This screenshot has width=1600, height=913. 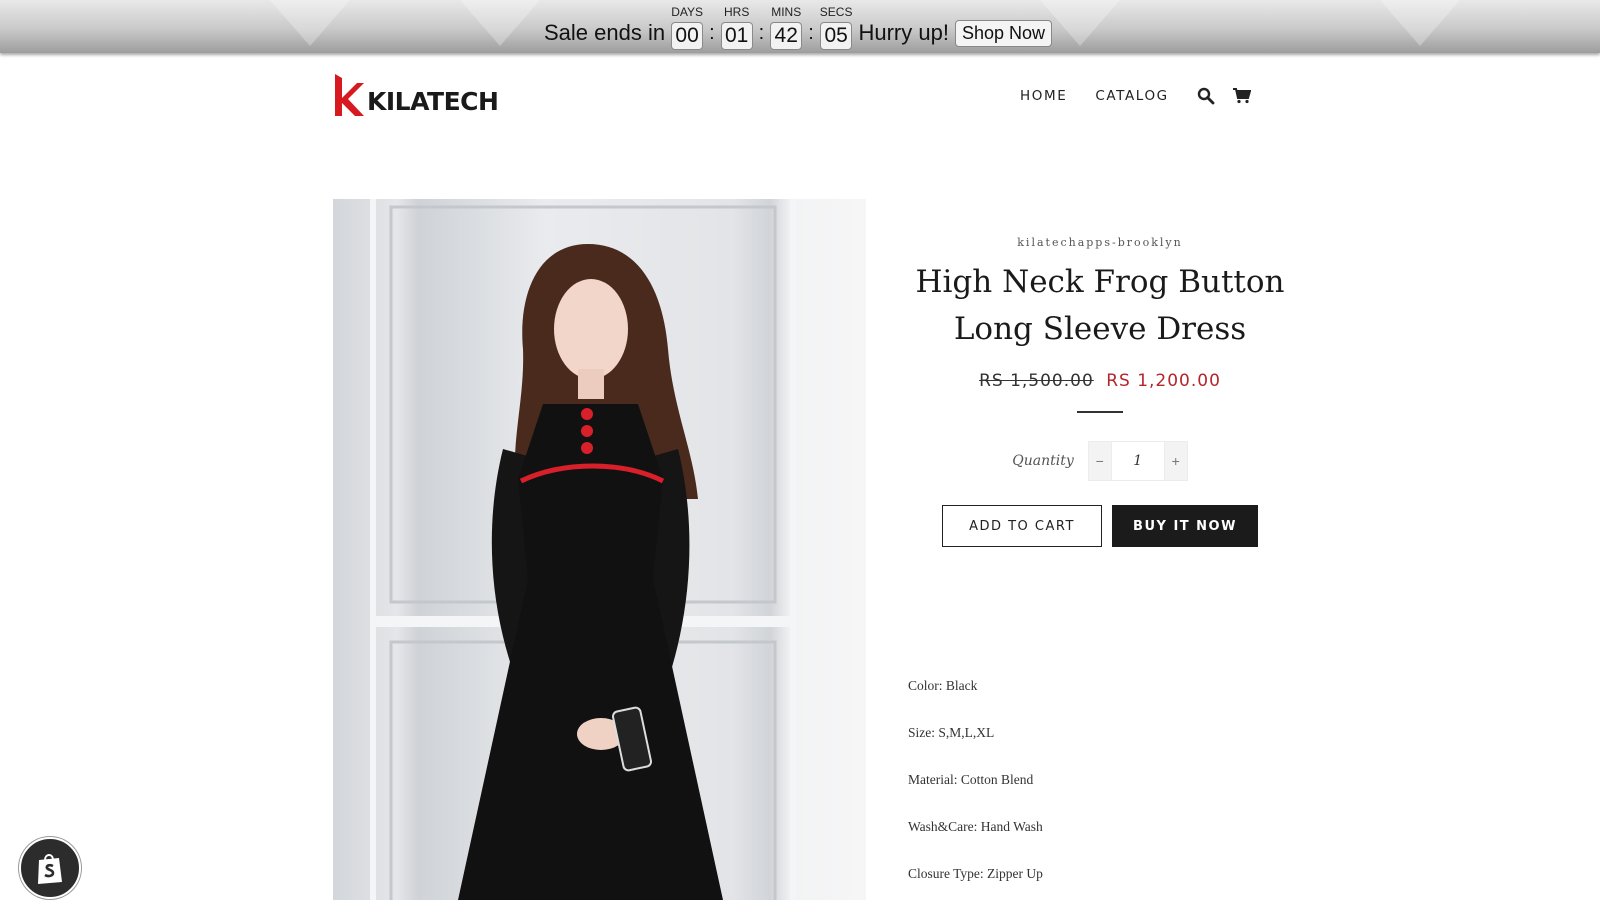 I want to click on compare-at-price: RS 1,500.00, so click(x=1036, y=381).